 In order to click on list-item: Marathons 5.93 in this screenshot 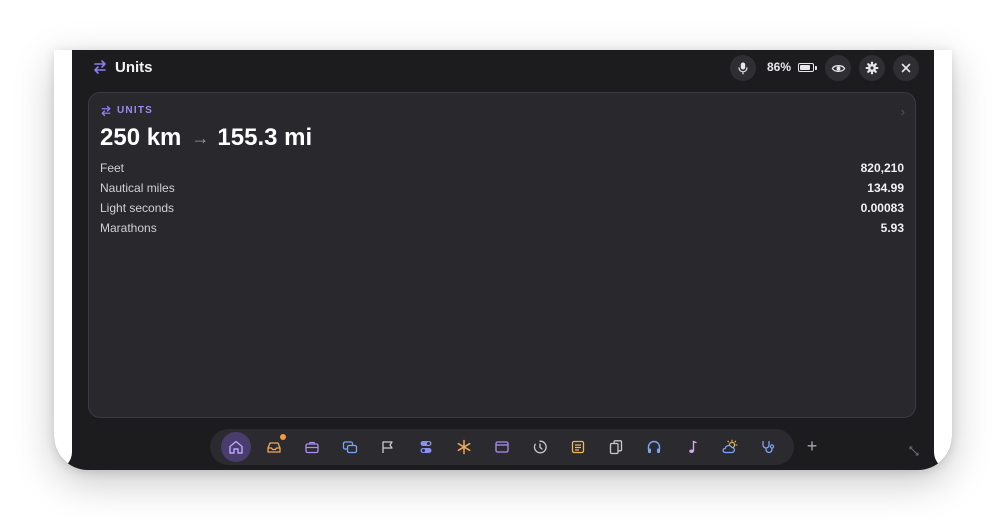, I will do `click(502, 228)`.